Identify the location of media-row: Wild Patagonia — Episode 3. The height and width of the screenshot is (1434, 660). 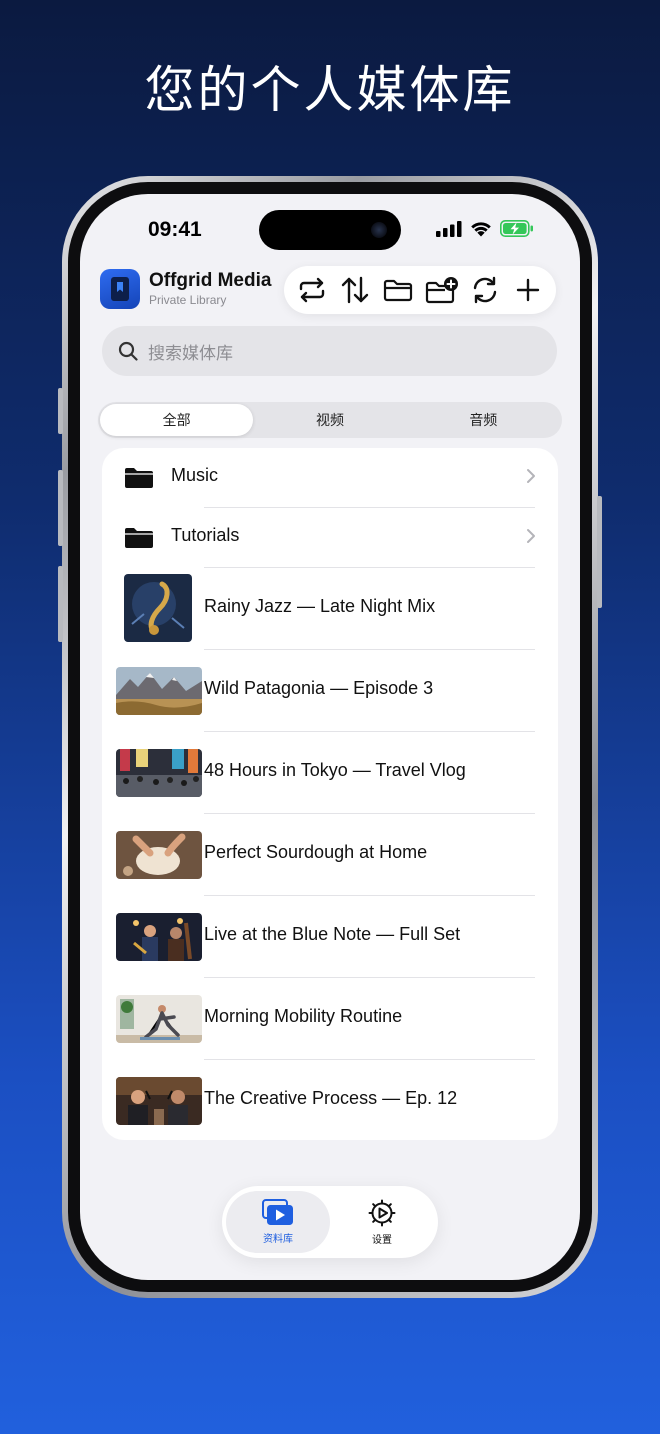
(330, 691).